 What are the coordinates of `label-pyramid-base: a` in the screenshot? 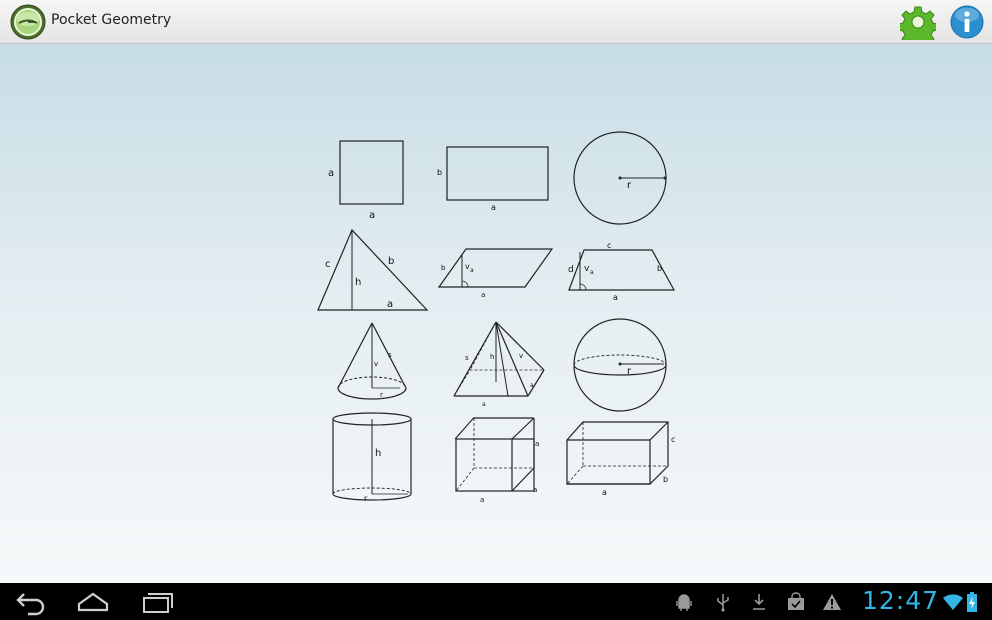 It's located at (484, 404).